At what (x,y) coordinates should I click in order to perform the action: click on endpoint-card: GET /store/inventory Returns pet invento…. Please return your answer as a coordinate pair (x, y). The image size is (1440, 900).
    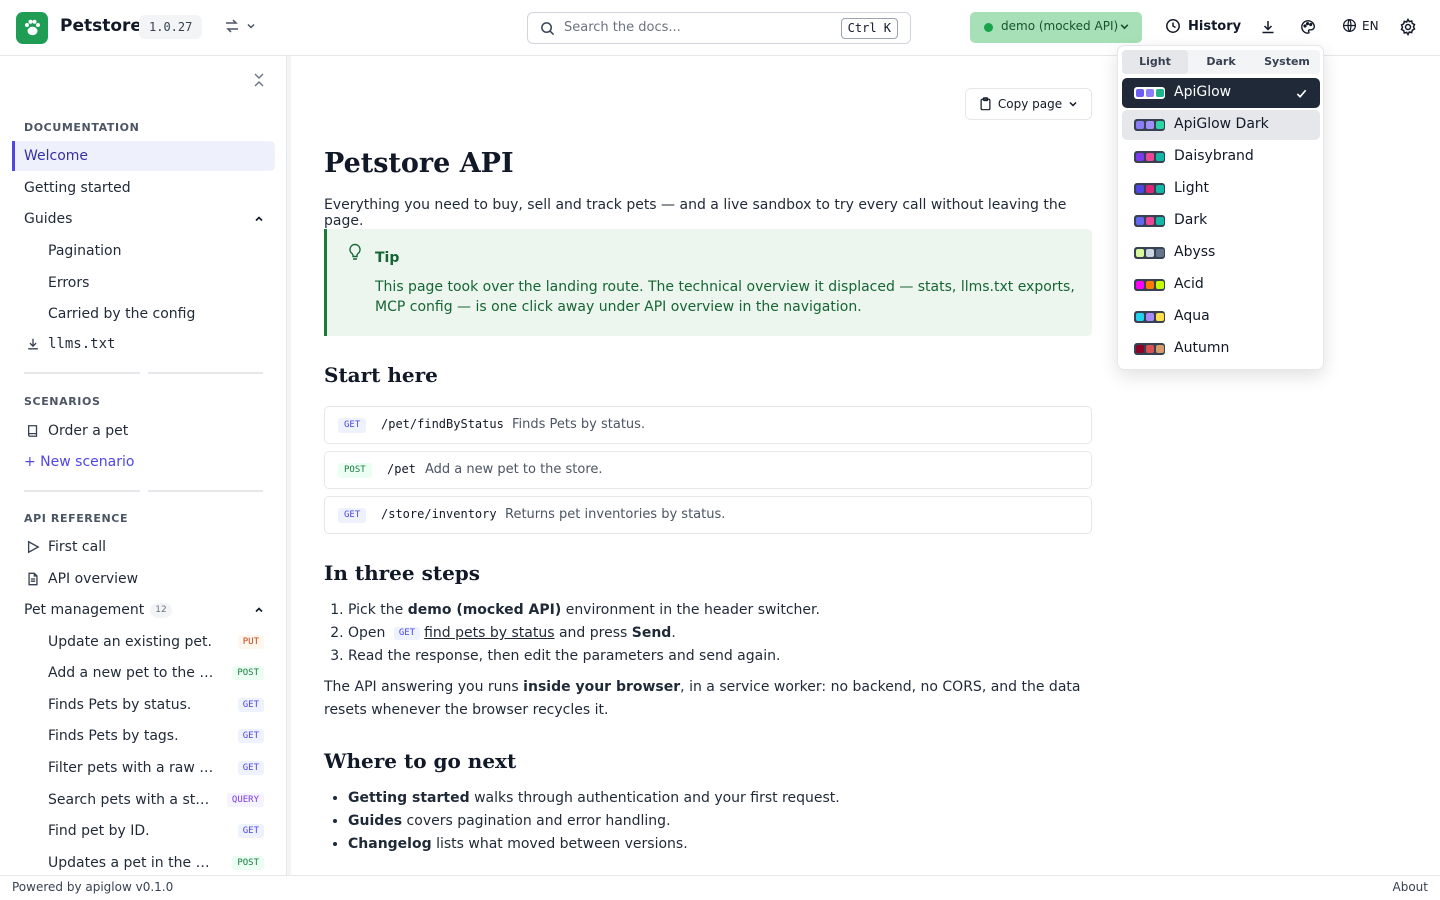
    Looking at the image, I should click on (708, 515).